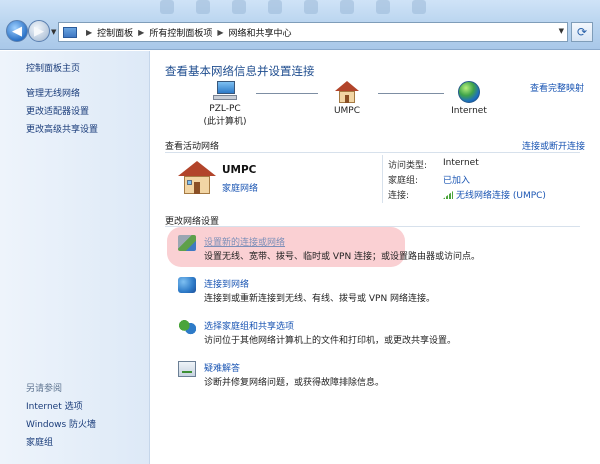 Image resolution: width=600 pixels, height=464 pixels. Describe the element at coordinates (244, 241) in the screenshot. I see `task-title: 设置新的连接或网络` at that location.